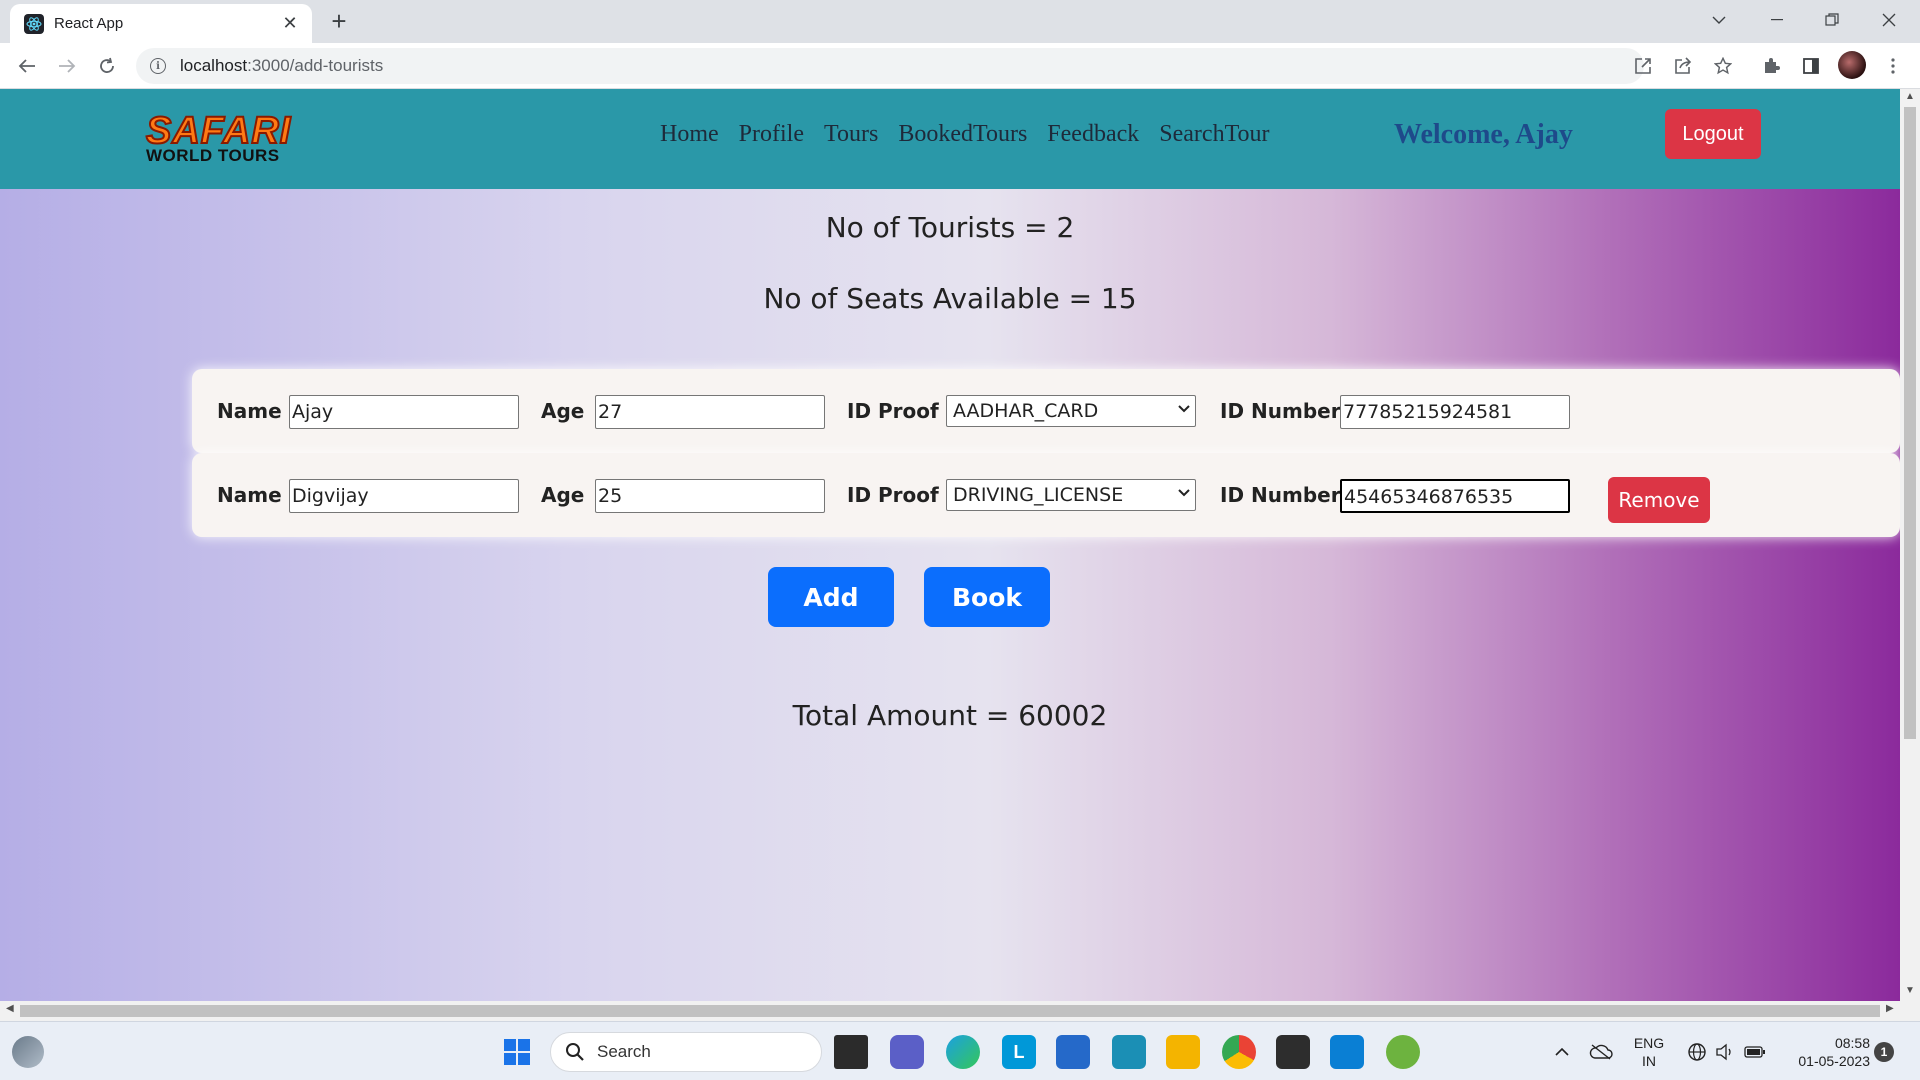 This screenshot has width=1920, height=1080. Describe the element at coordinates (218, 131) in the screenshot. I see `logo-line1: SAFARI` at that location.